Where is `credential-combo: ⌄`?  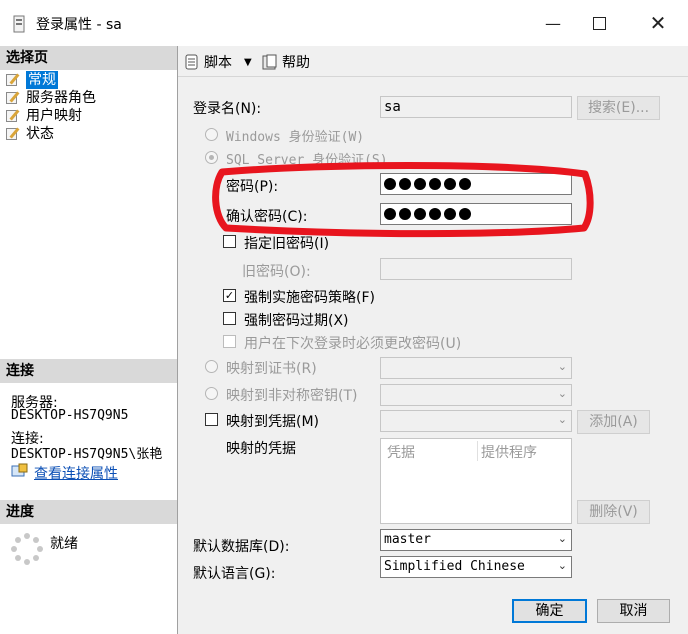 credential-combo: ⌄ is located at coordinates (476, 421).